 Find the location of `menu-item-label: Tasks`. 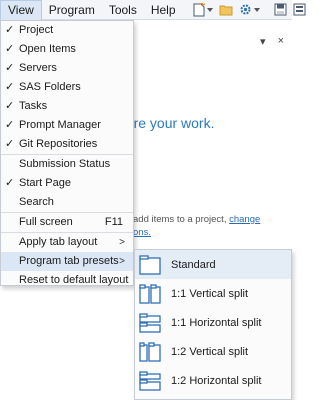

menu-item-label: Tasks is located at coordinates (33, 106).